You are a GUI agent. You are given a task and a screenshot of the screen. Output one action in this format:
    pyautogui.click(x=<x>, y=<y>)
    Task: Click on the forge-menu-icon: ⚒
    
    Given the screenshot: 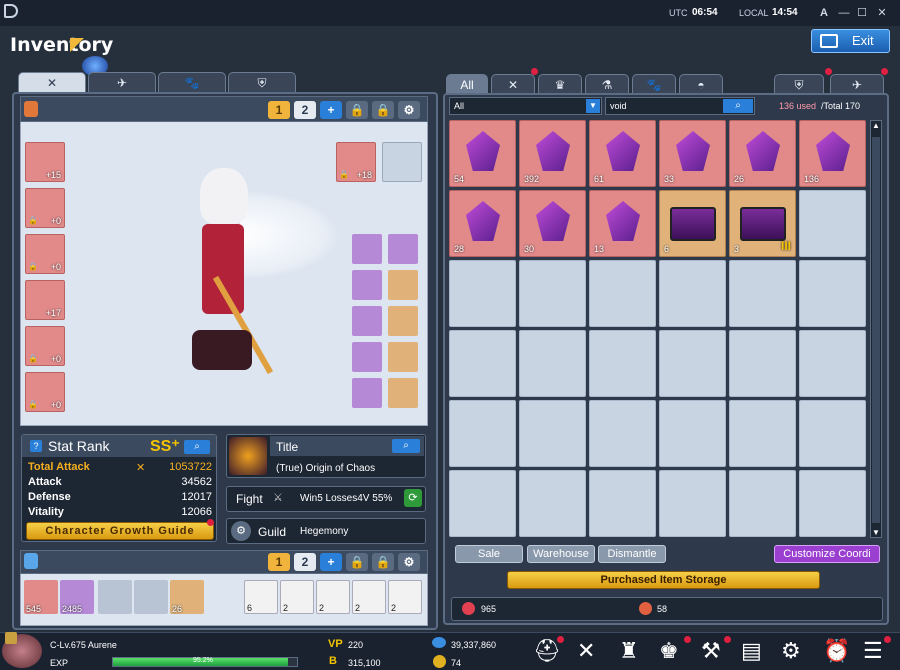 What is the action you would take?
    pyautogui.click(x=711, y=651)
    